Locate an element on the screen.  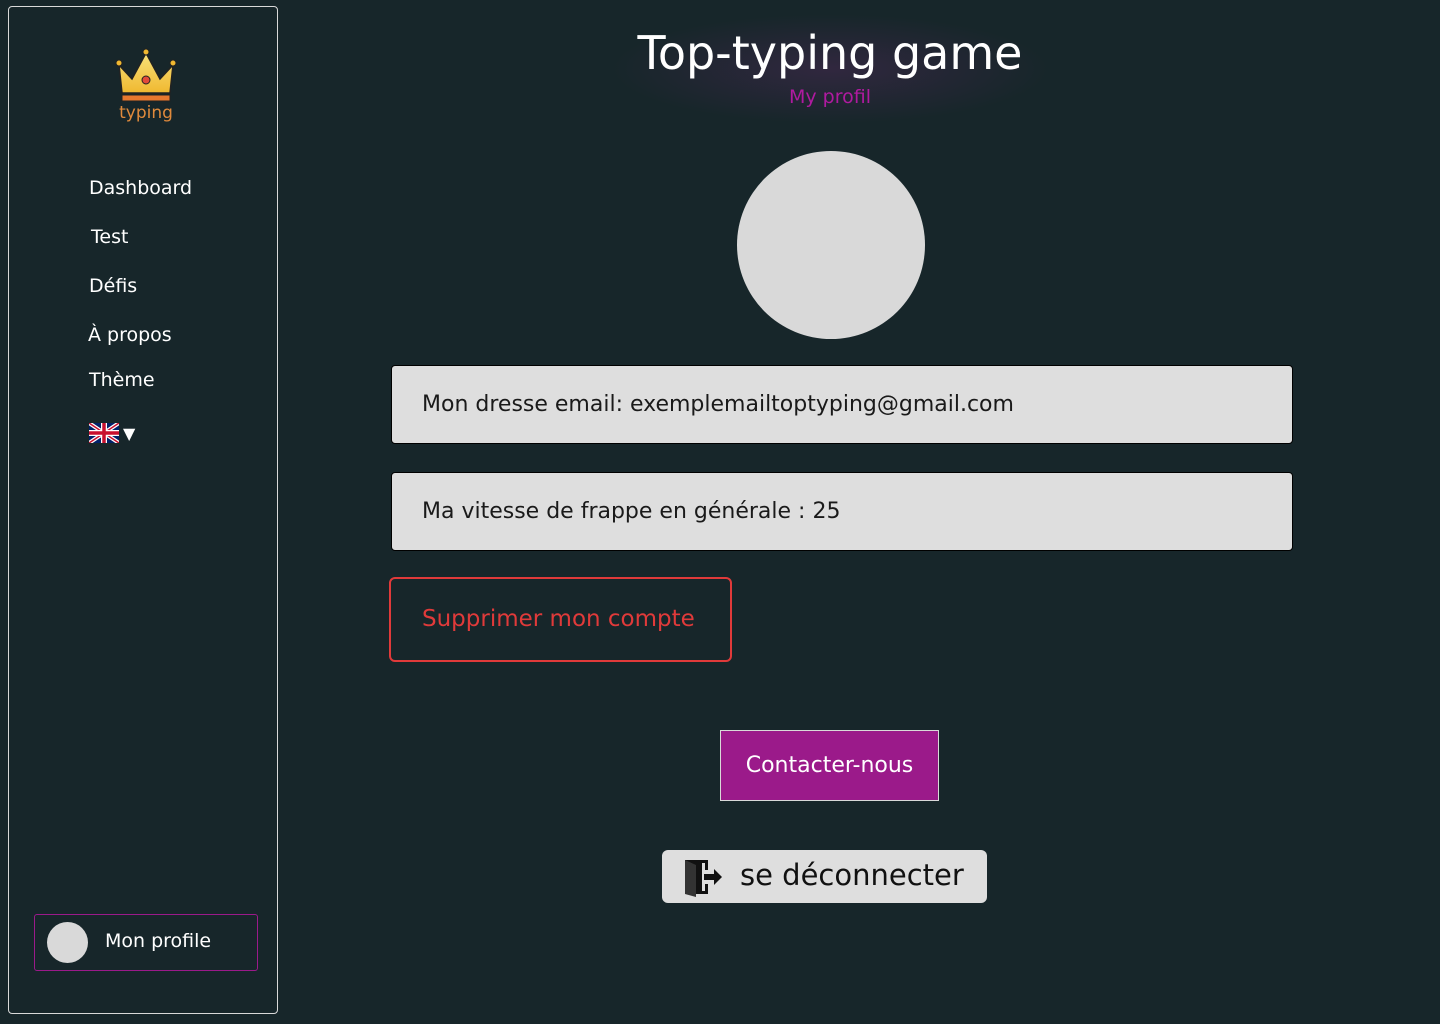
logout-button: se déconnecter is located at coordinates (824, 876).